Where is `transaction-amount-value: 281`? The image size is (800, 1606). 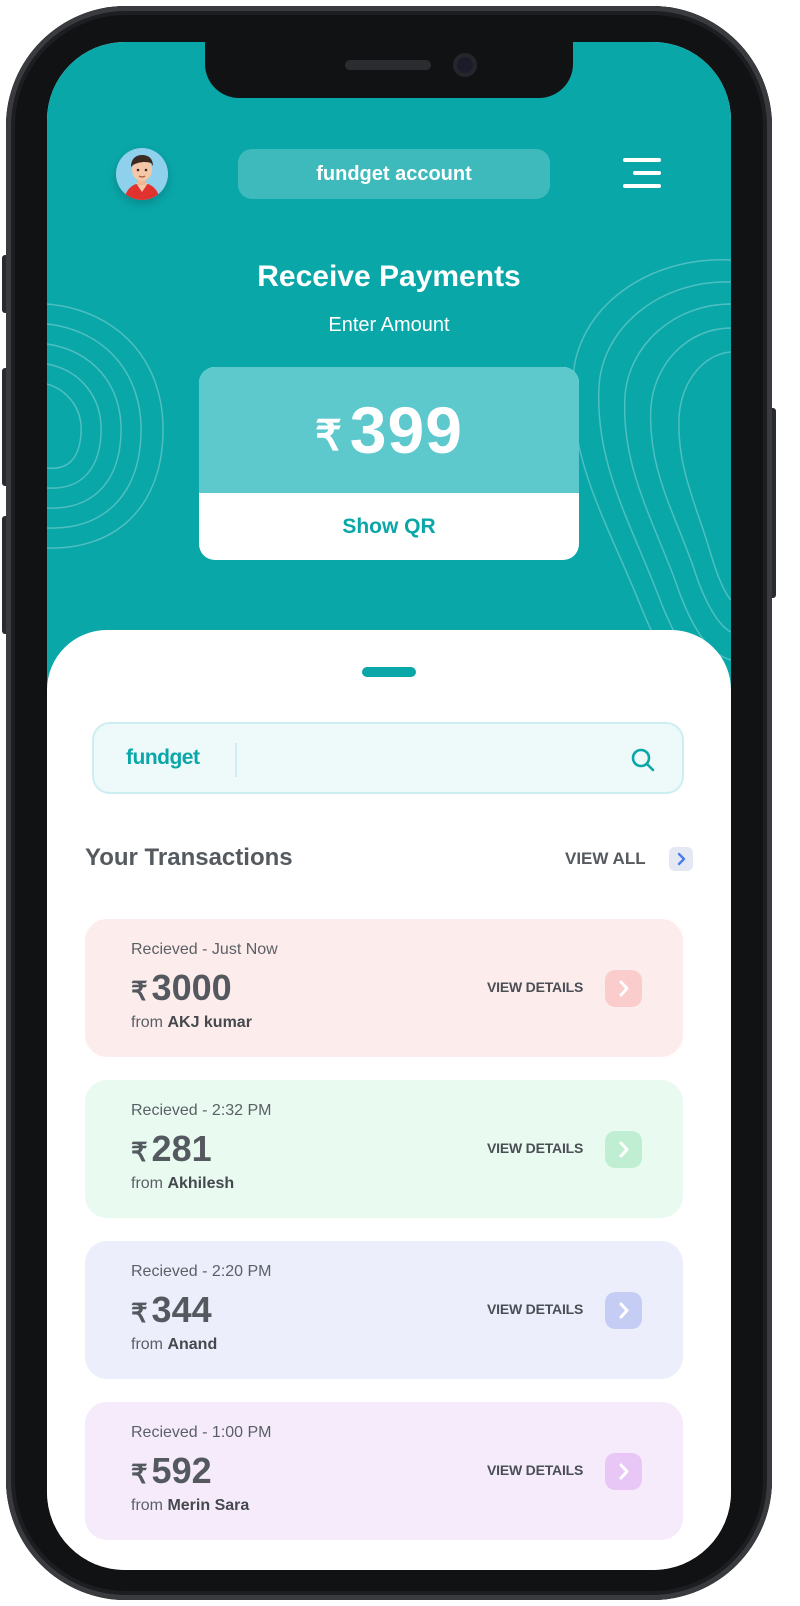 transaction-amount-value: 281 is located at coordinates (181, 1148).